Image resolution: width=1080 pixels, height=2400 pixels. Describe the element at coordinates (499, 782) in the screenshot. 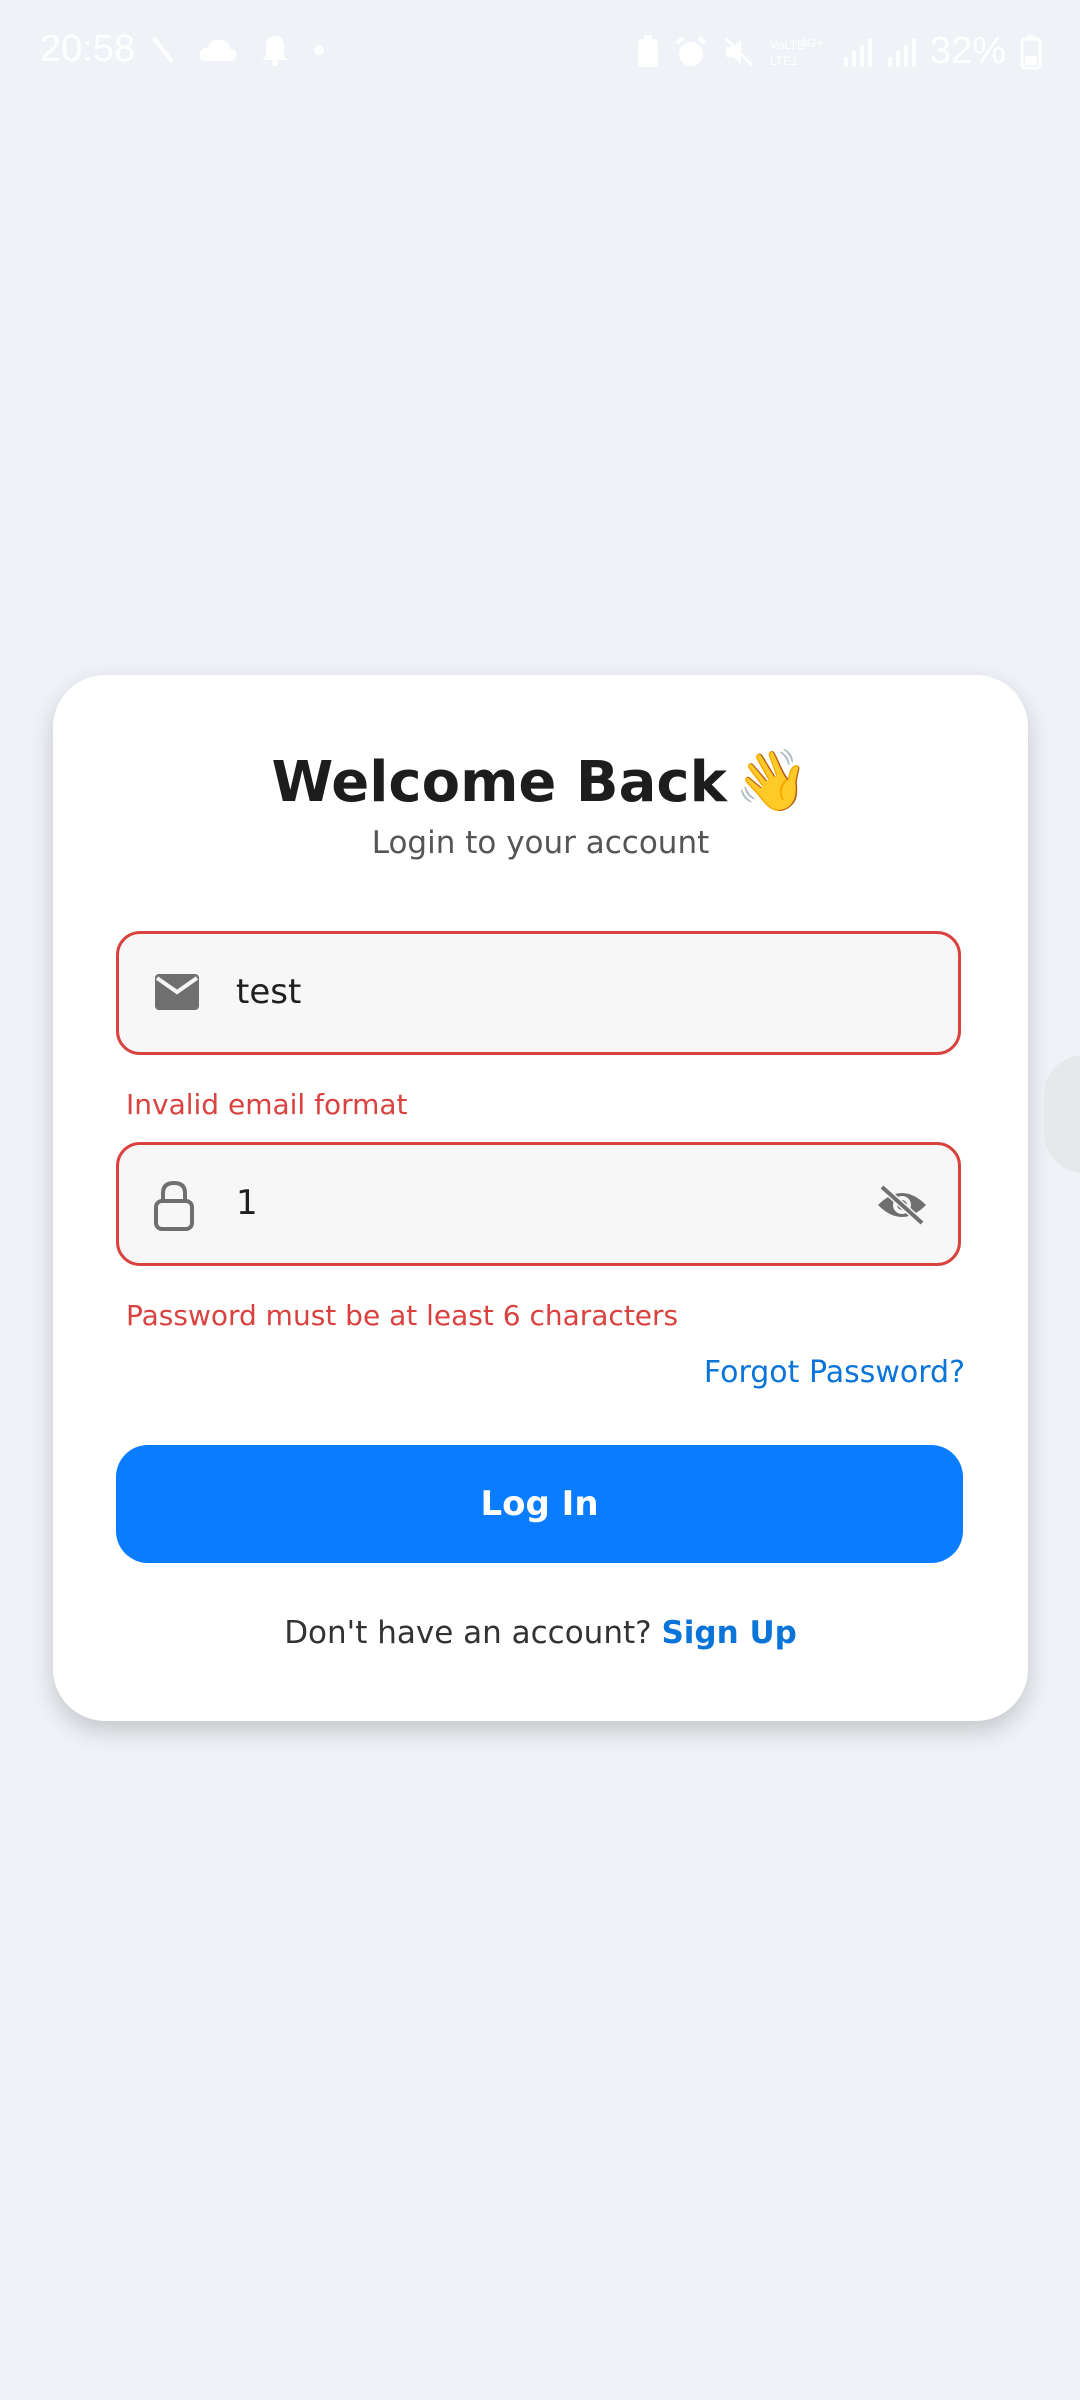

I see `page-title: Welcome Back` at that location.